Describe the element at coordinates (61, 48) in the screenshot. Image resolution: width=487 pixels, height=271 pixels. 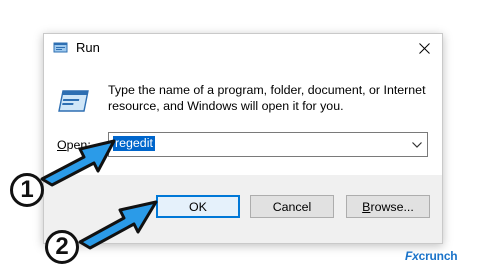
I see `run-app-icon` at that location.